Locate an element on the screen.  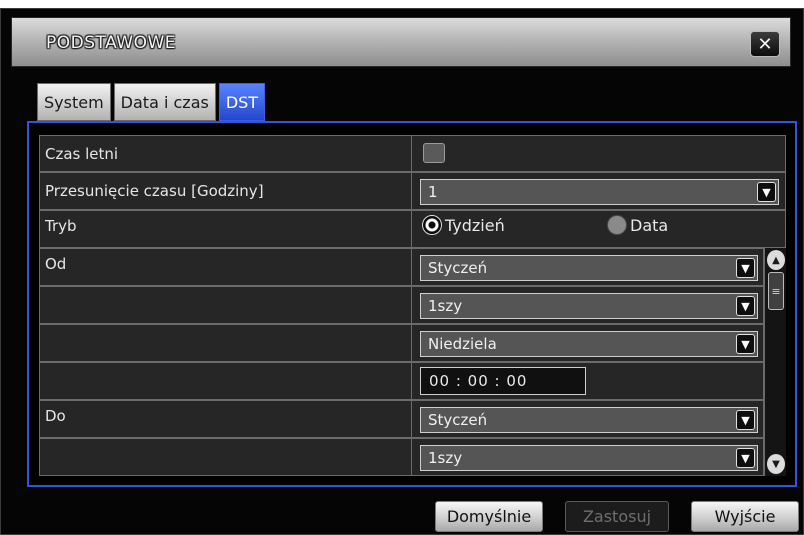
to-week-value: 1szy is located at coordinates (445, 458).